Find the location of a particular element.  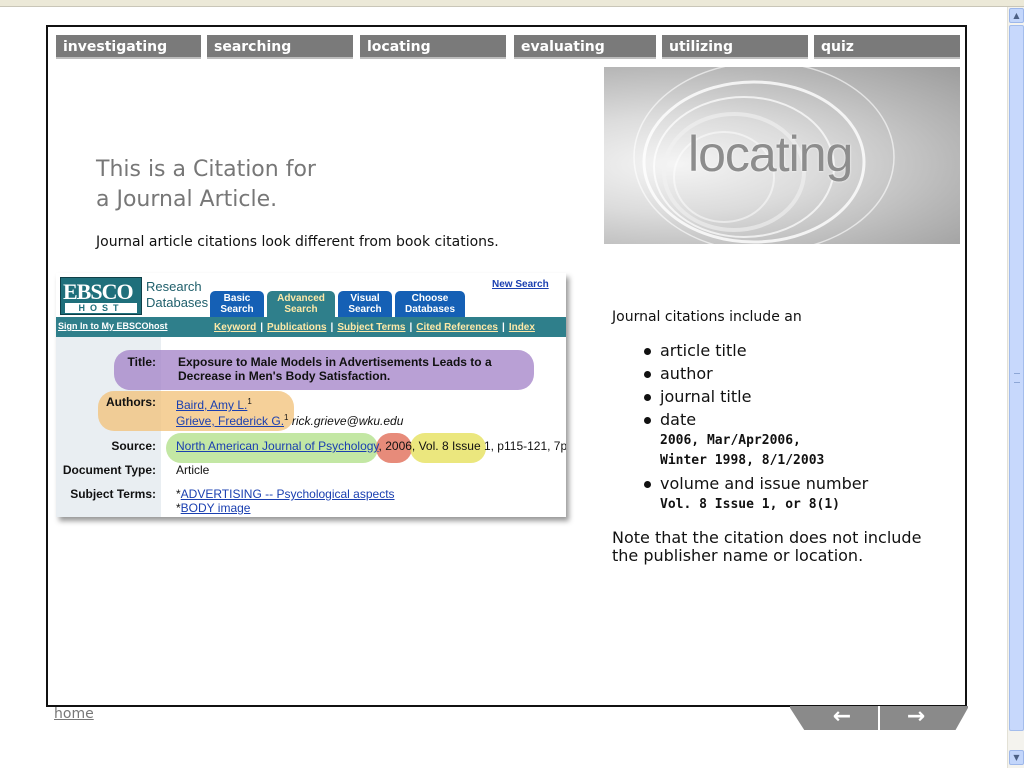

list-item-label: journal title is located at coordinates (706, 396).